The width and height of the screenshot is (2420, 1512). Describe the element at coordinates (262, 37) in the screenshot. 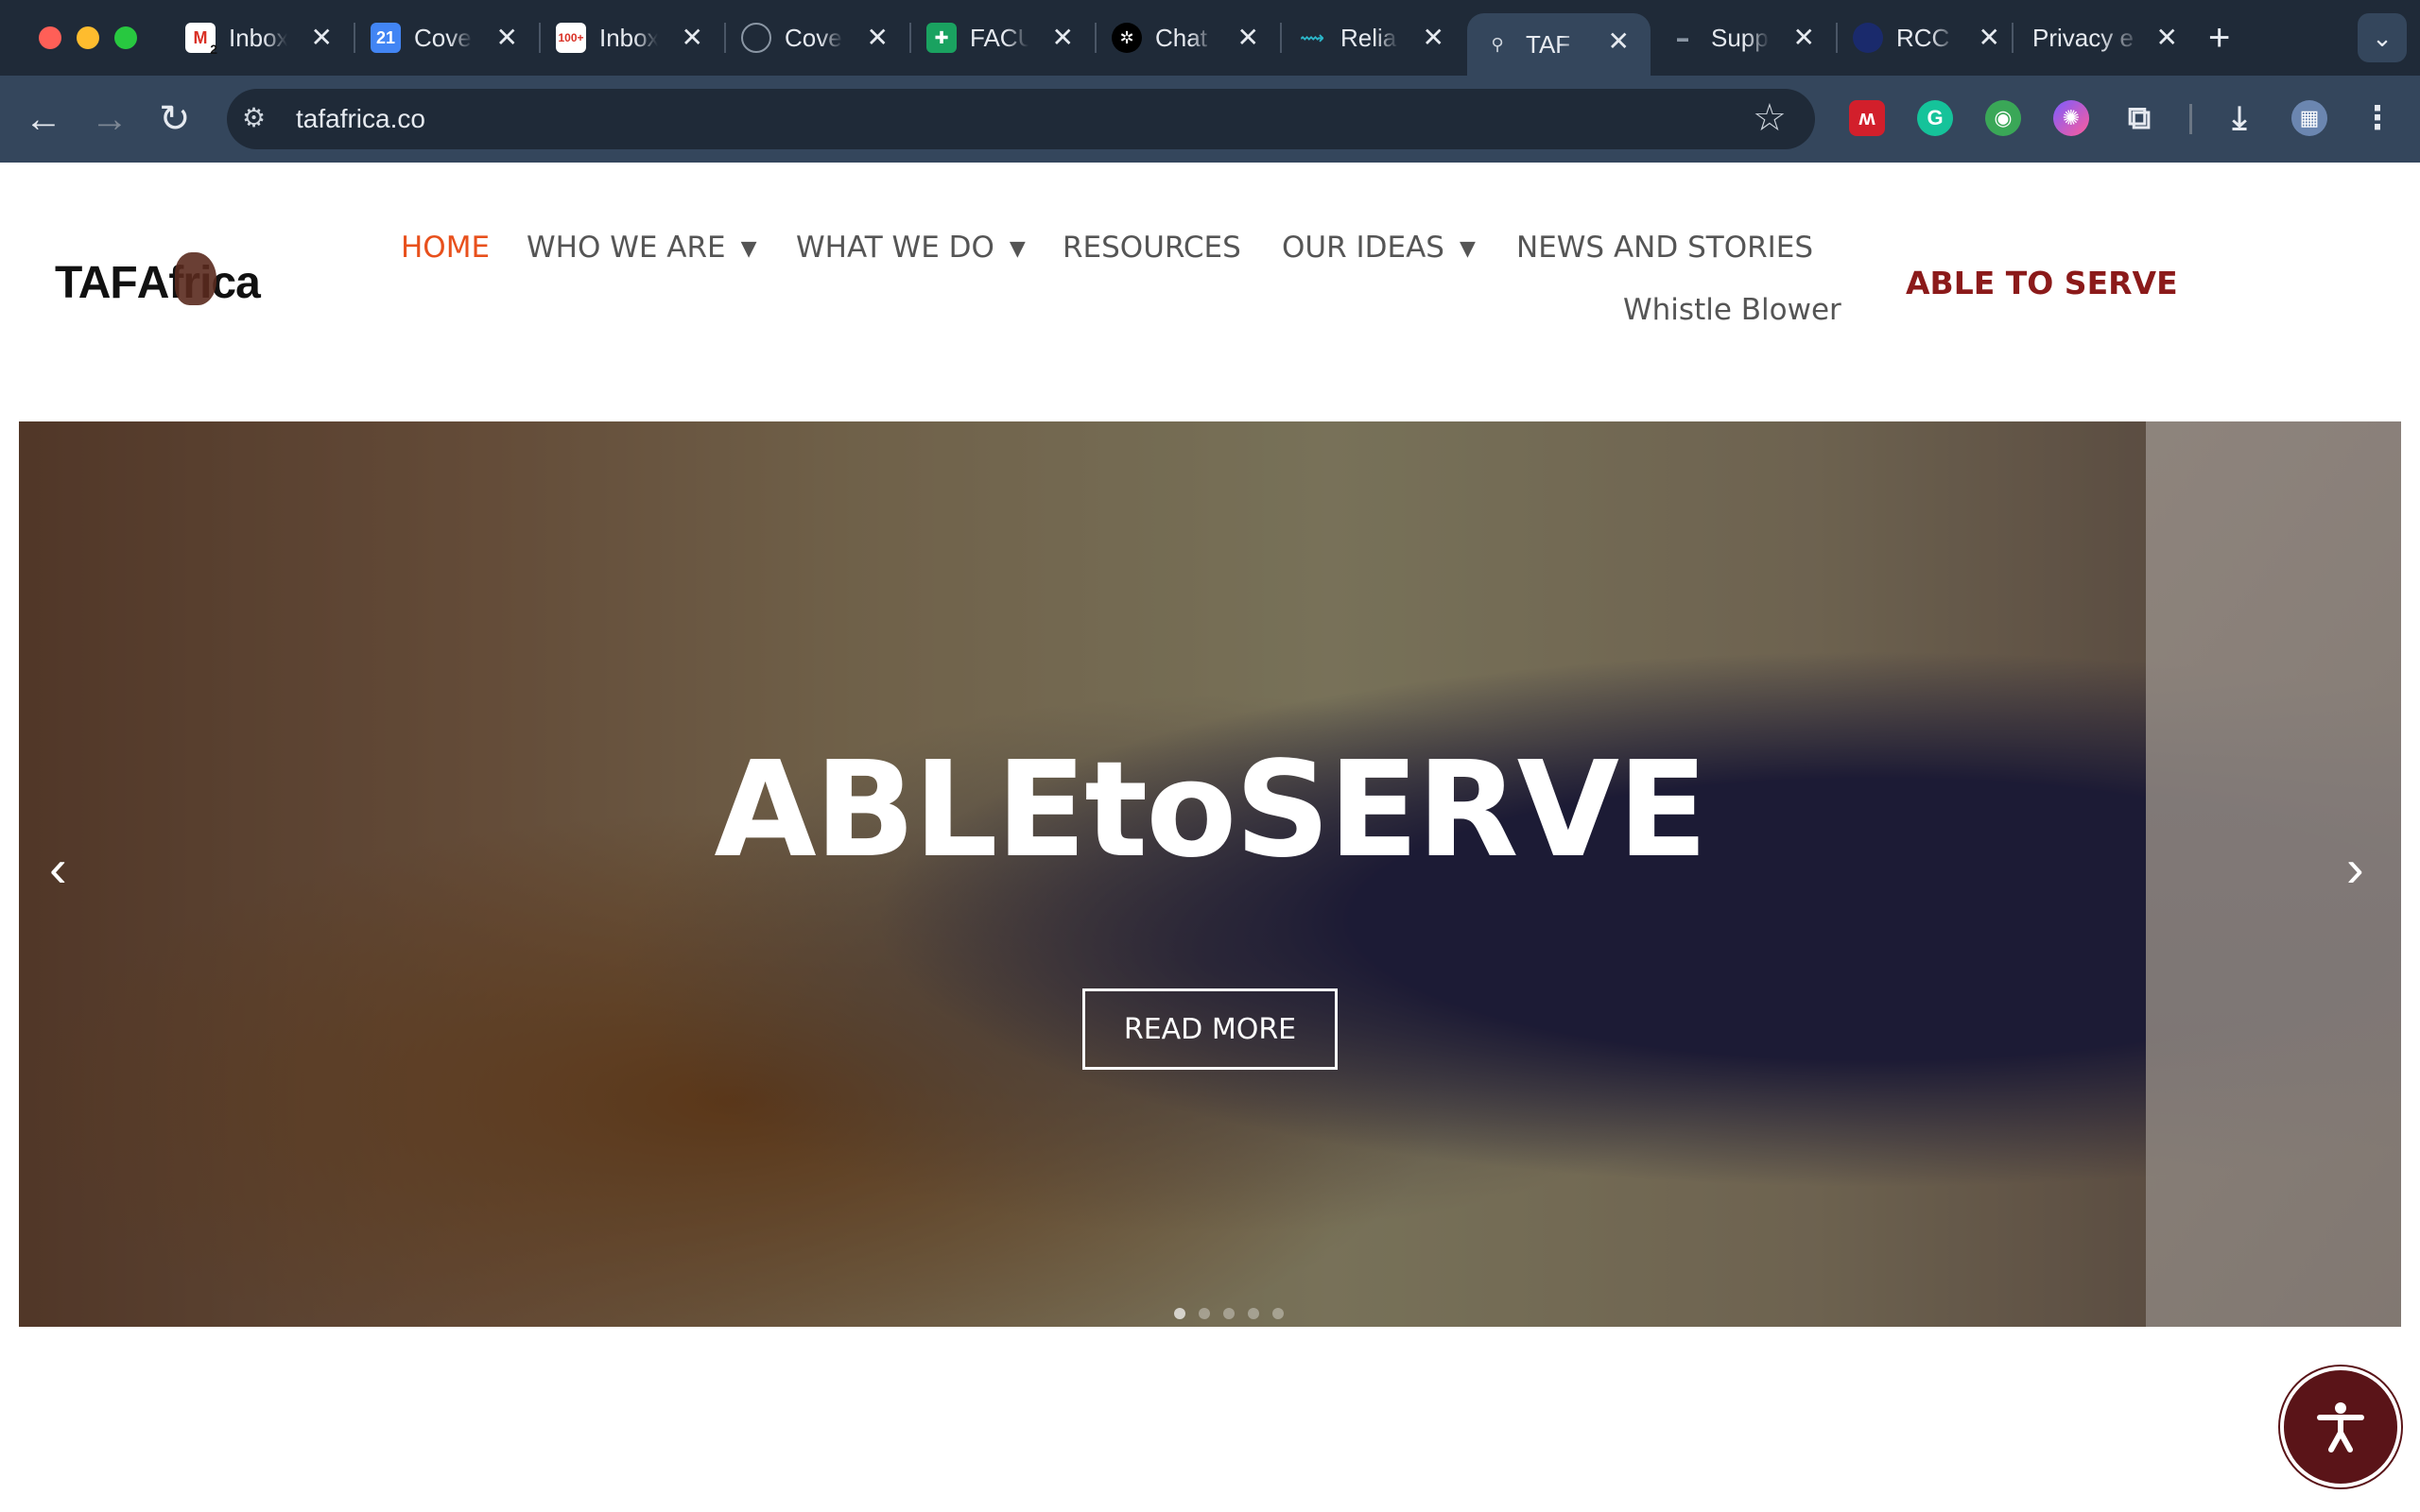

I see `browser-tab: M2 Inbox ✕` at that location.